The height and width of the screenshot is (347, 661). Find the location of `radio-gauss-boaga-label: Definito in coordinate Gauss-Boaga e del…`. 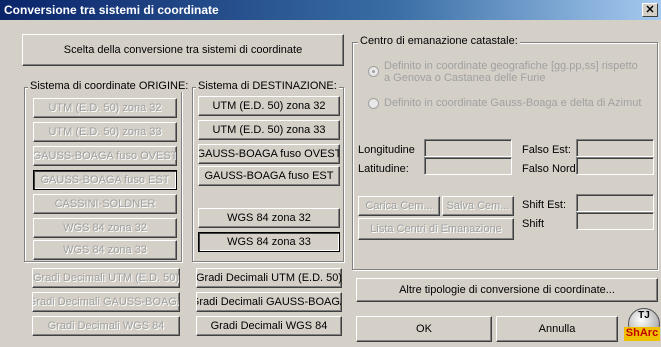

radio-gauss-boaga-label: Definito in coordinate Gauss-Boaga e del… is located at coordinates (513, 103).